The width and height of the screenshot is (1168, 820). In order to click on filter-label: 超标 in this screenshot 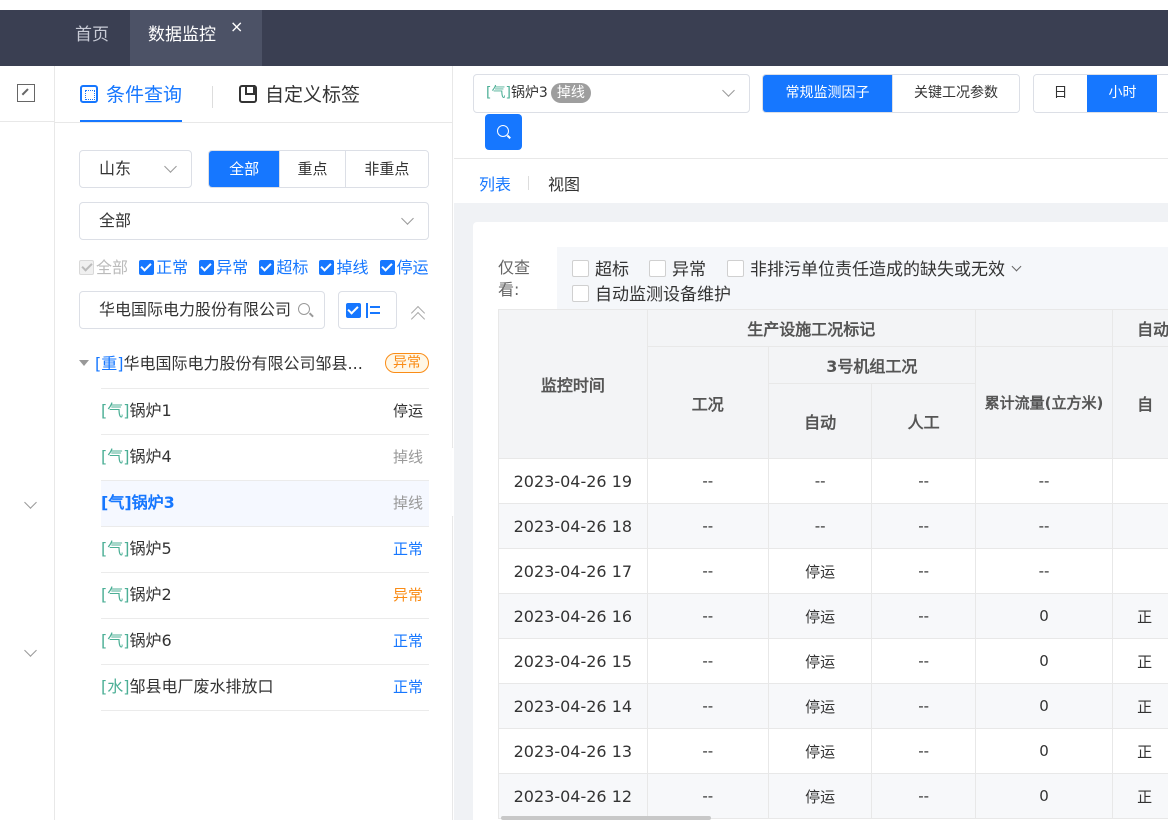, I will do `click(292, 267)`.